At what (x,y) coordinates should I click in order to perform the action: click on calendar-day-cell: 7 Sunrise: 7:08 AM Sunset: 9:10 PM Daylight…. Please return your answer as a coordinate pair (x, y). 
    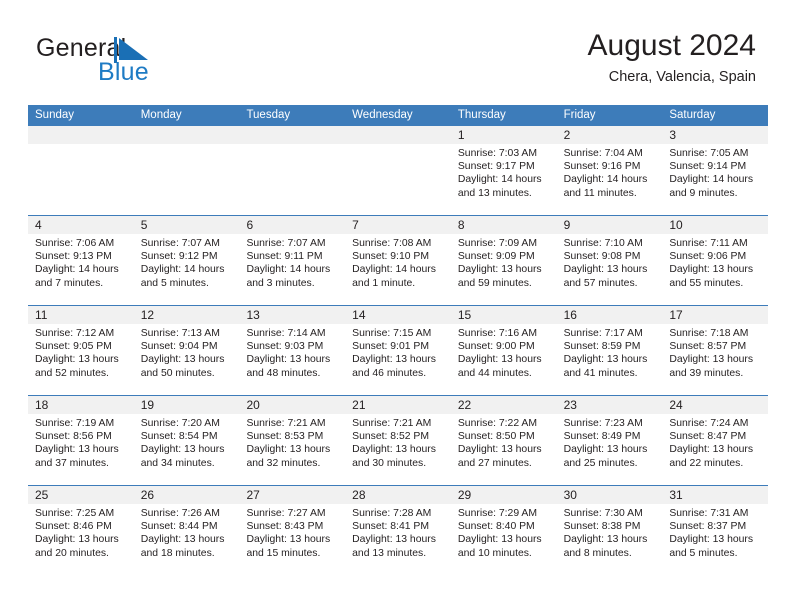
    Looking at the image, I should click on (398, 260).